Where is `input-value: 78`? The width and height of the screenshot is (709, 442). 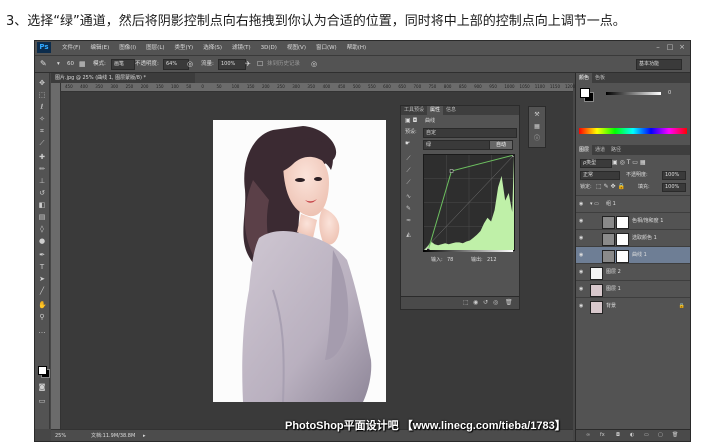
input-value: 78 is located at coordinates (450, 260).